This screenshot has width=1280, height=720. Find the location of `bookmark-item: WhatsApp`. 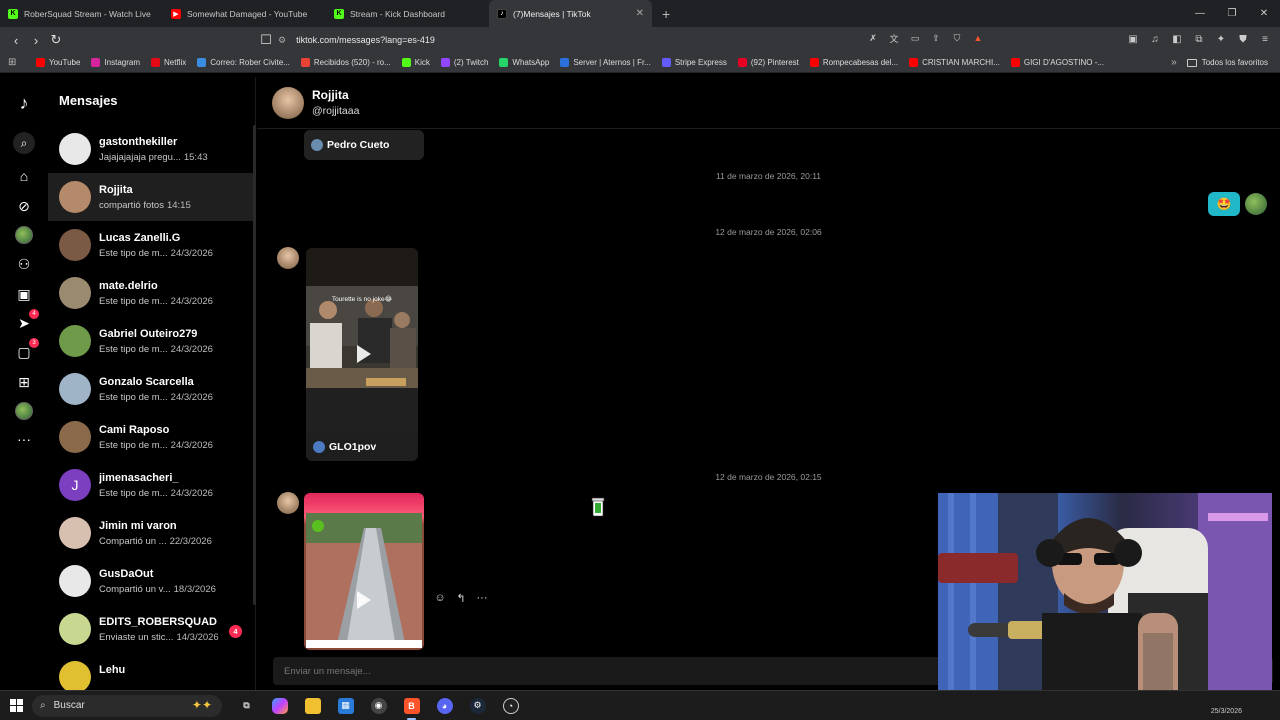

bookmark-item: WhatsApp is located at coordinates (524, 62).